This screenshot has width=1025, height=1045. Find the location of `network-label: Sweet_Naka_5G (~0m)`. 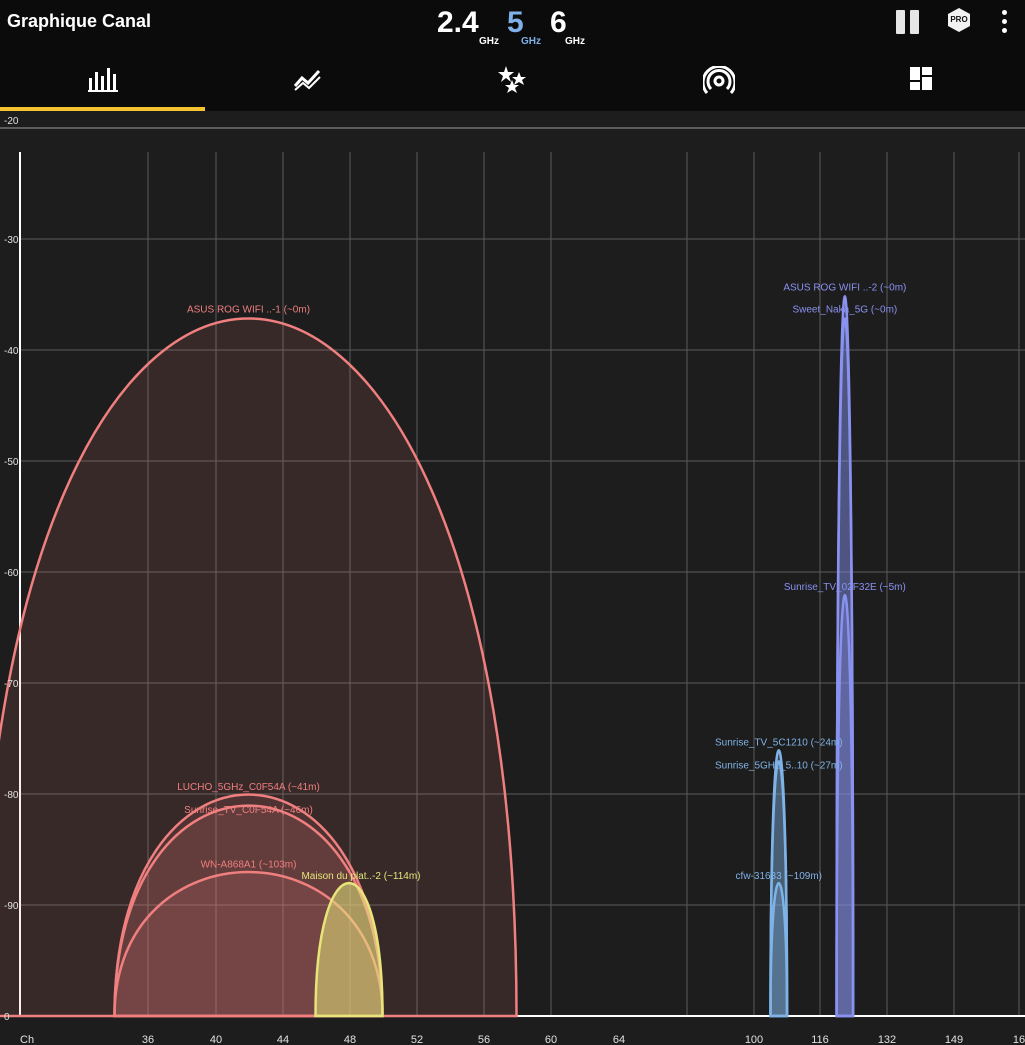

network-label: Sweet_Naka_5G (~0m) is located at coordinates (844, 310).